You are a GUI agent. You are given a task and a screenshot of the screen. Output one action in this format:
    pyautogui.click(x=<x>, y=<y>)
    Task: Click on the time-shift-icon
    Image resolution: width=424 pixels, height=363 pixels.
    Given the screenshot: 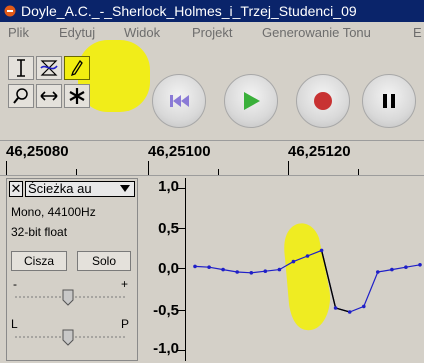 What is the action you would take?
    pyautogui.click(x=49, y=96)
    